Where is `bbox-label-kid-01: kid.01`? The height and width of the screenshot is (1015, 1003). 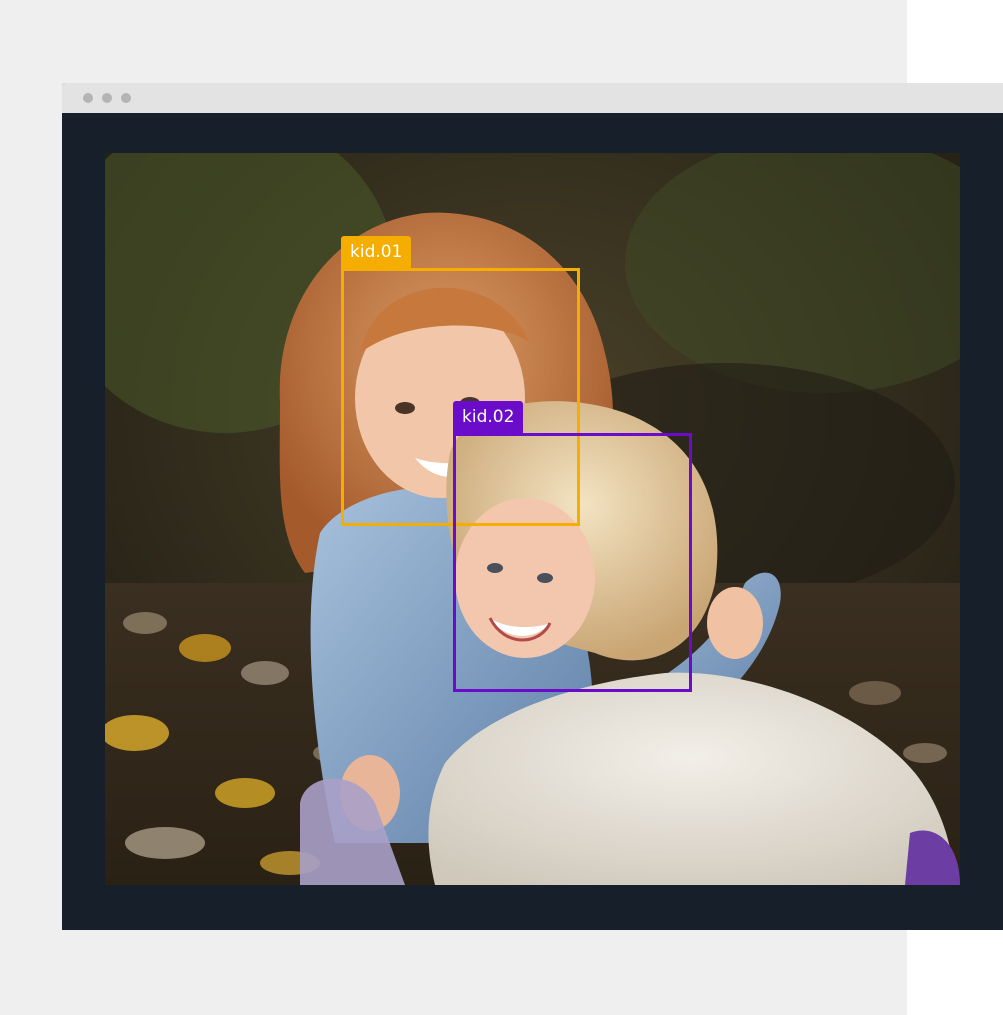 bbox-label-kid-01: kid.01 is located at coordinates (376, 252).